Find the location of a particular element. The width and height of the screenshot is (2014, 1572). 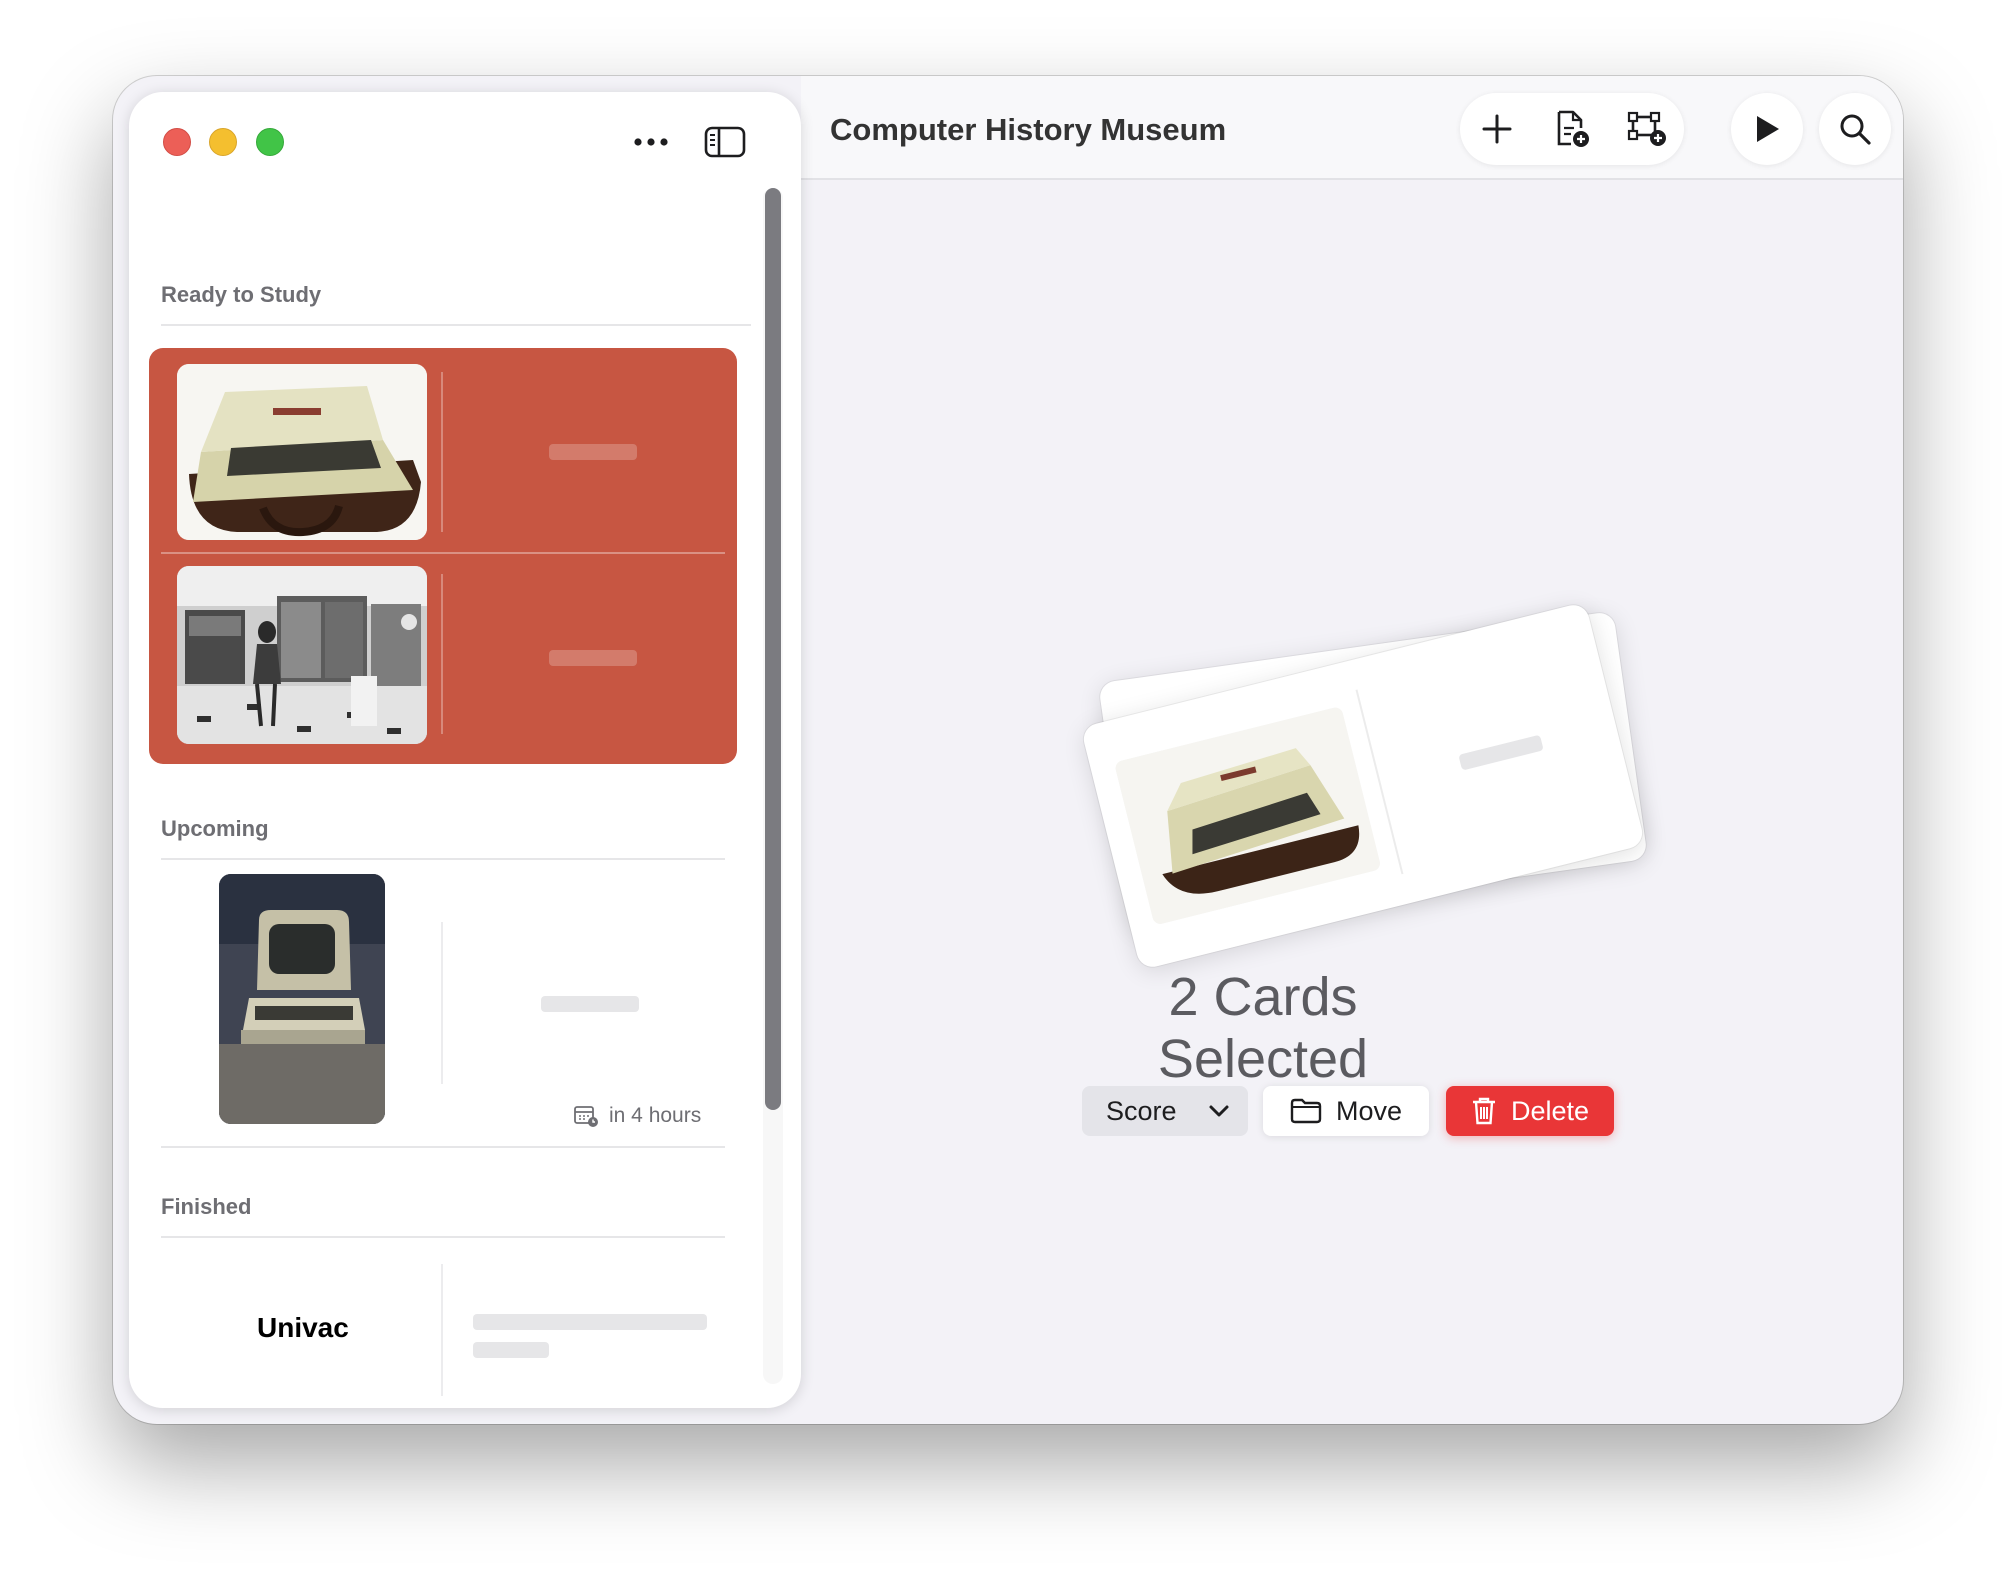

toggle-sidebar-button is located at coordinates (725, 142).